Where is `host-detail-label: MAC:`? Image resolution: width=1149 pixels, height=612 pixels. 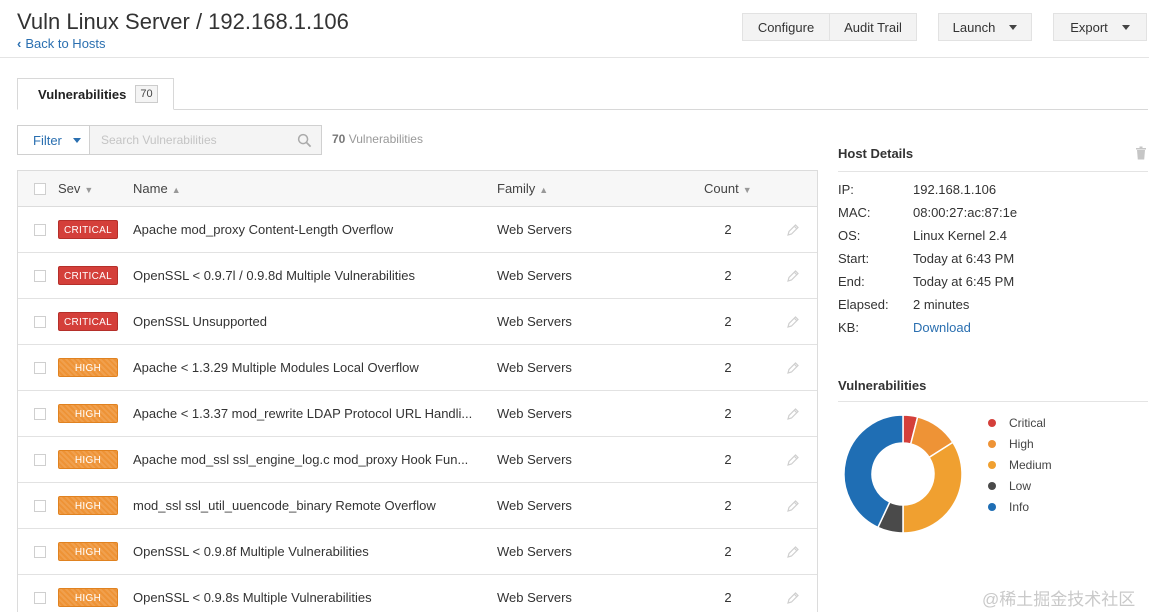 host-detail-label: MAC: is located at coordinates (854, 212).